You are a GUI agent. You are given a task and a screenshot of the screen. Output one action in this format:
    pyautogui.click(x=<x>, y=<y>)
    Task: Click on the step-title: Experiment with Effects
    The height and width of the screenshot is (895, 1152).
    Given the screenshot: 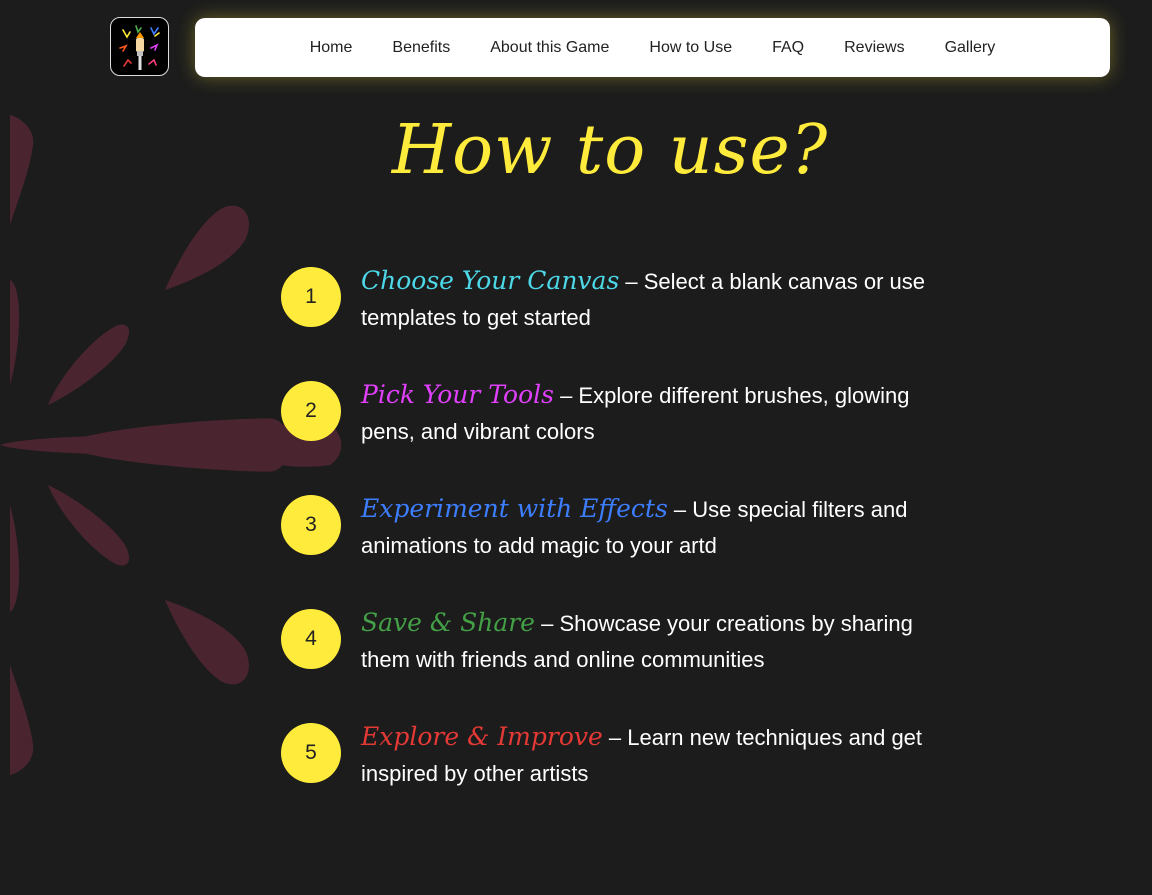 What is the action you would take?
    pyautogui.click(x=514, y=508)
    